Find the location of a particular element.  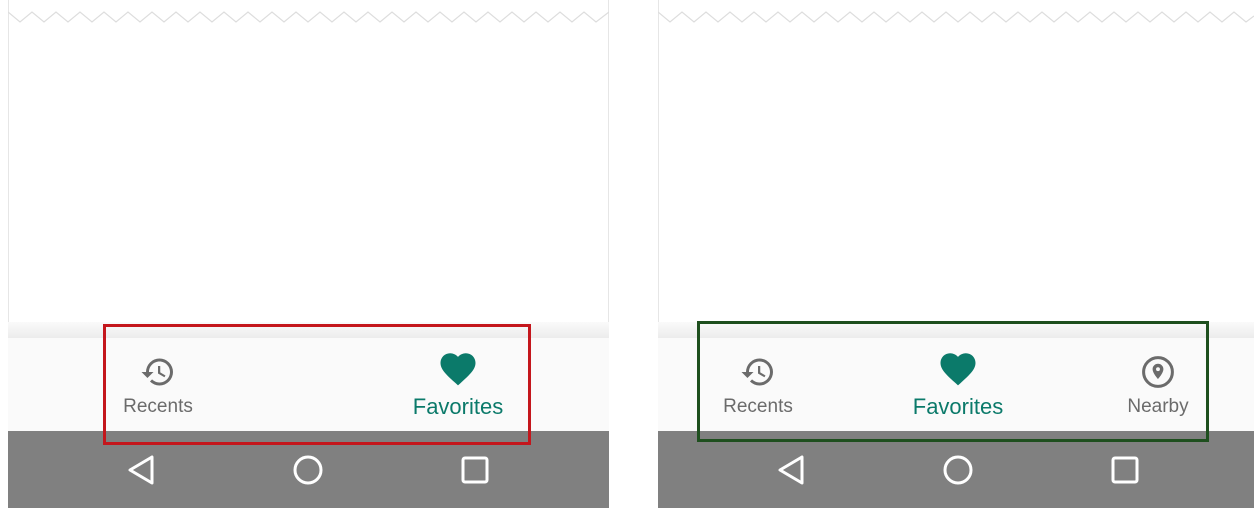

bottom-navigation: Recents Favorites Nearby is located at coordinates (956, 384).